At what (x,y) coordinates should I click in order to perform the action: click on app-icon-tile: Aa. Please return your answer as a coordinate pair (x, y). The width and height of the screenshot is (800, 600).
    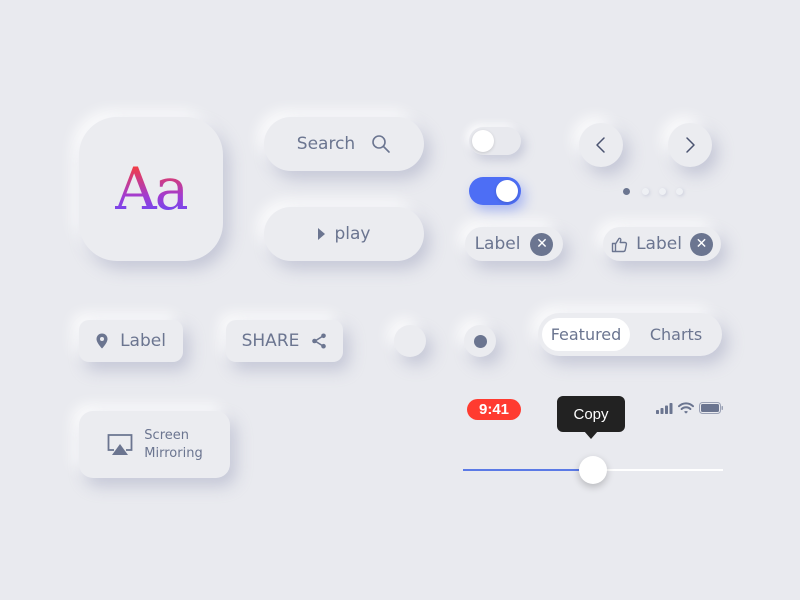
    Looking at the image, I should click on (151, 189).